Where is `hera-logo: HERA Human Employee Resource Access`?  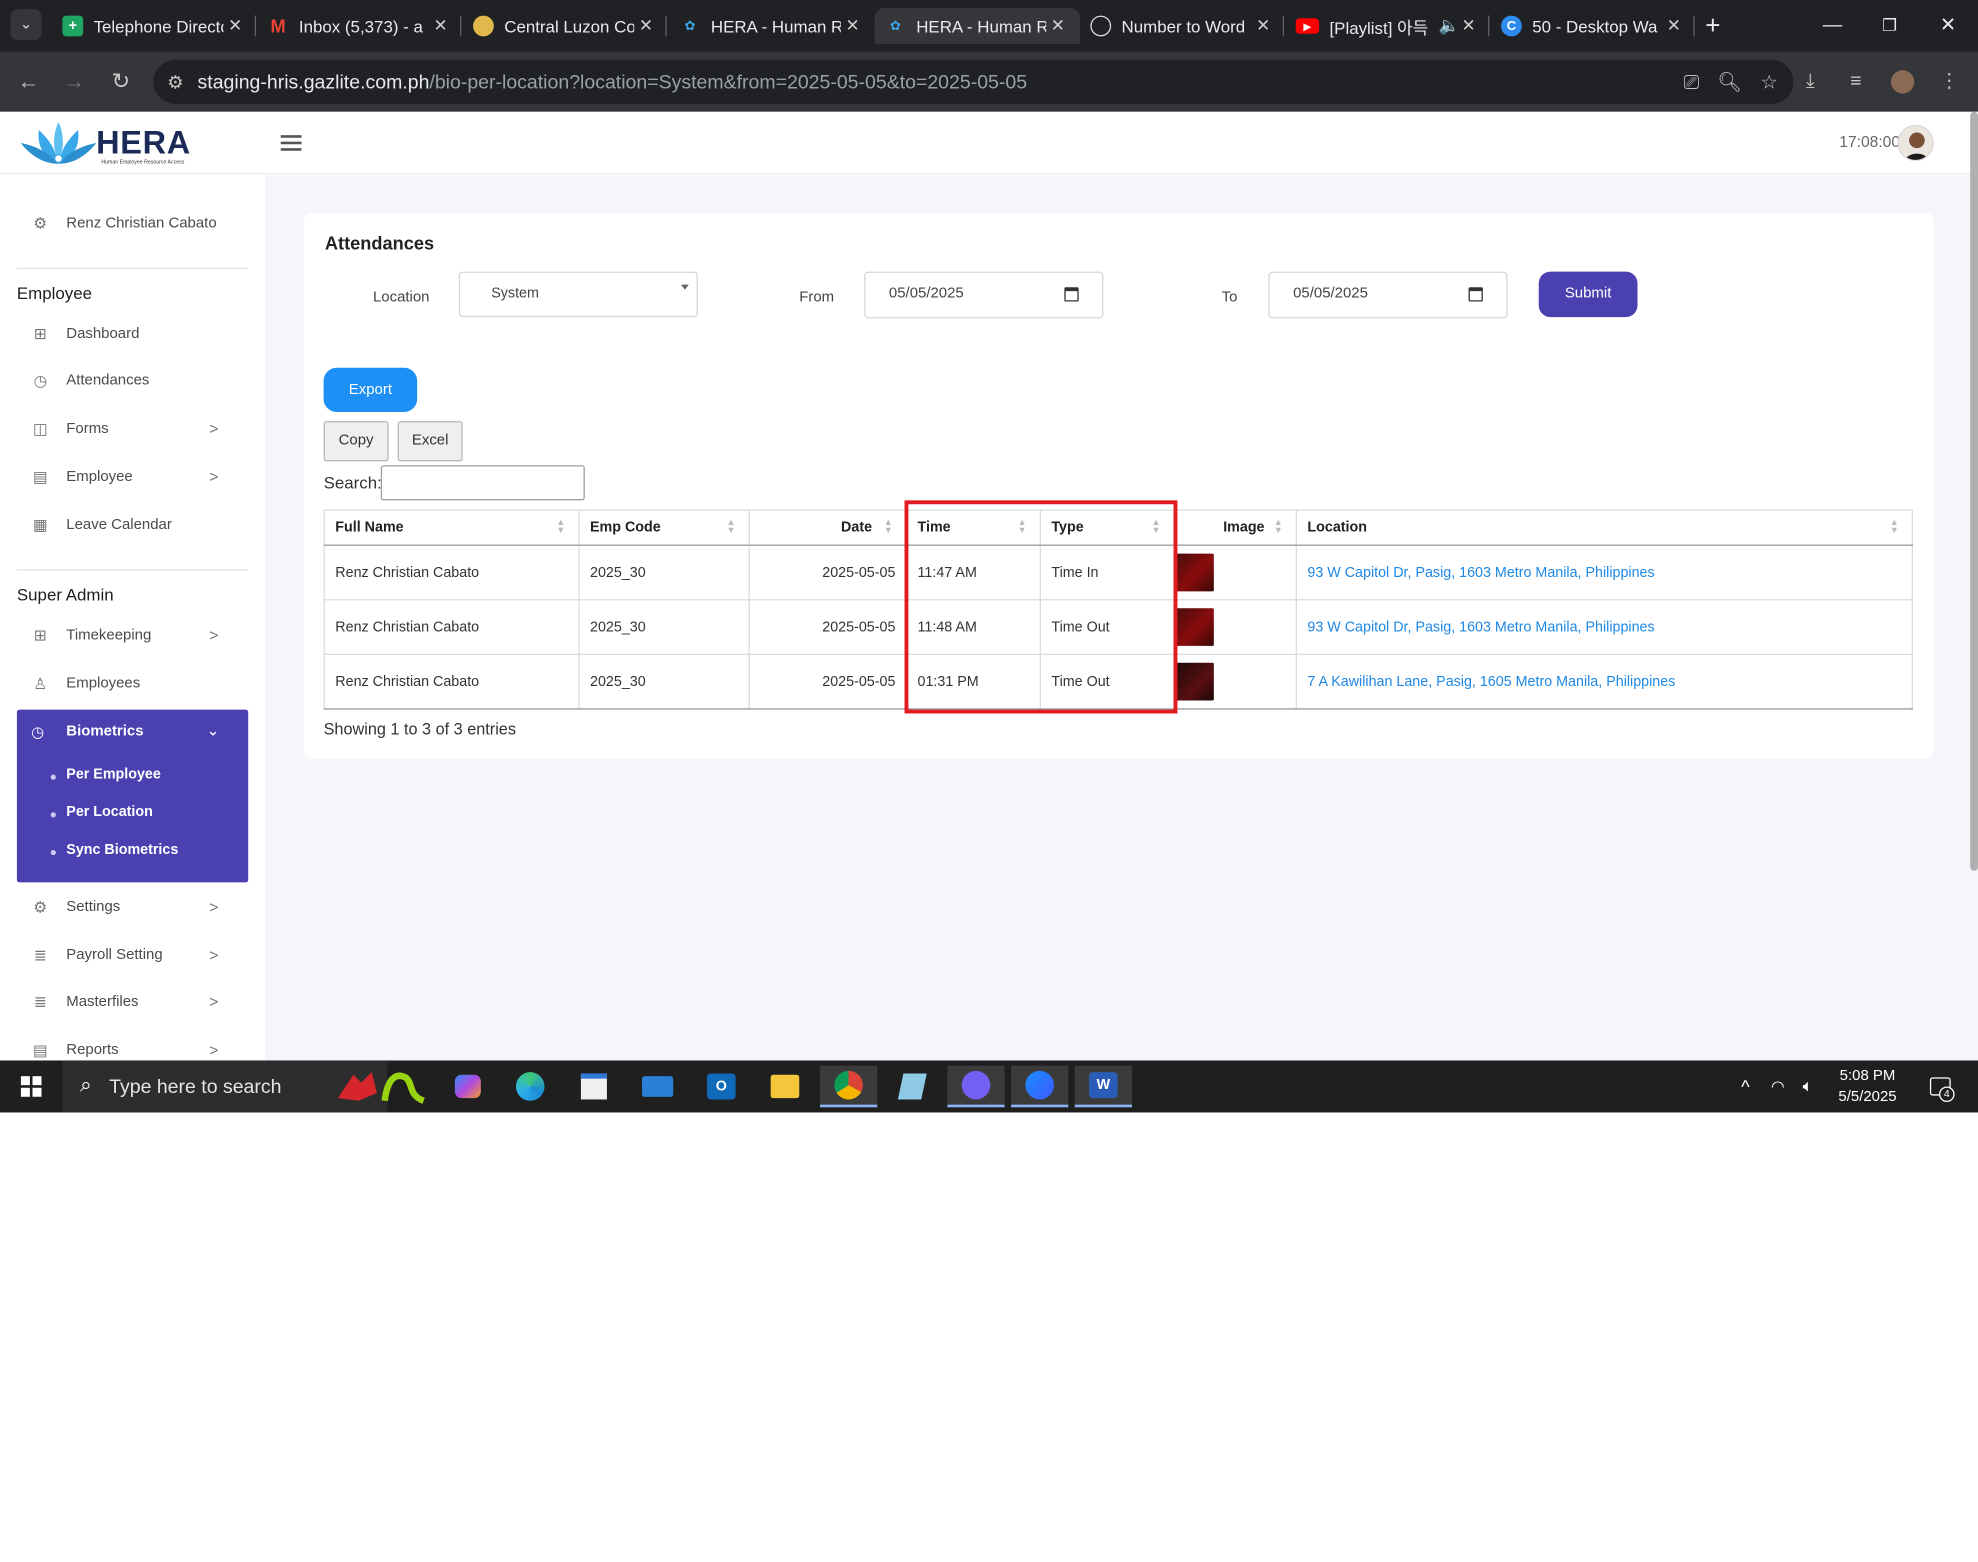 hera-logo: HERA Human Employee Resource Access is located at coordinates (104, 143).